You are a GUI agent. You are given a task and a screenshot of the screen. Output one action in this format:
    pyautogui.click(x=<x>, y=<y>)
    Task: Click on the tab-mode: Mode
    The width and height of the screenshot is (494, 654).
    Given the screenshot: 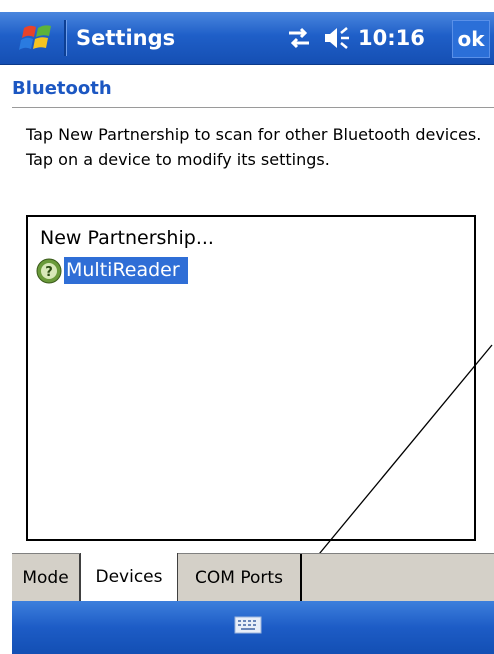 What is the action you would take?
    pyautogui.click(x=46, y=577)
    